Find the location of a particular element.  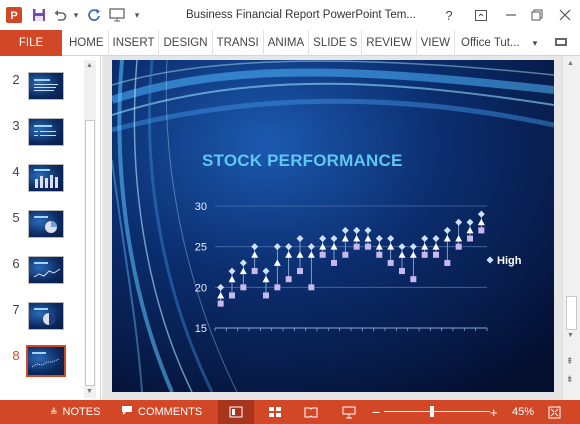

slide-thumbnail-4: 4 is located at coordinates (42, 182).